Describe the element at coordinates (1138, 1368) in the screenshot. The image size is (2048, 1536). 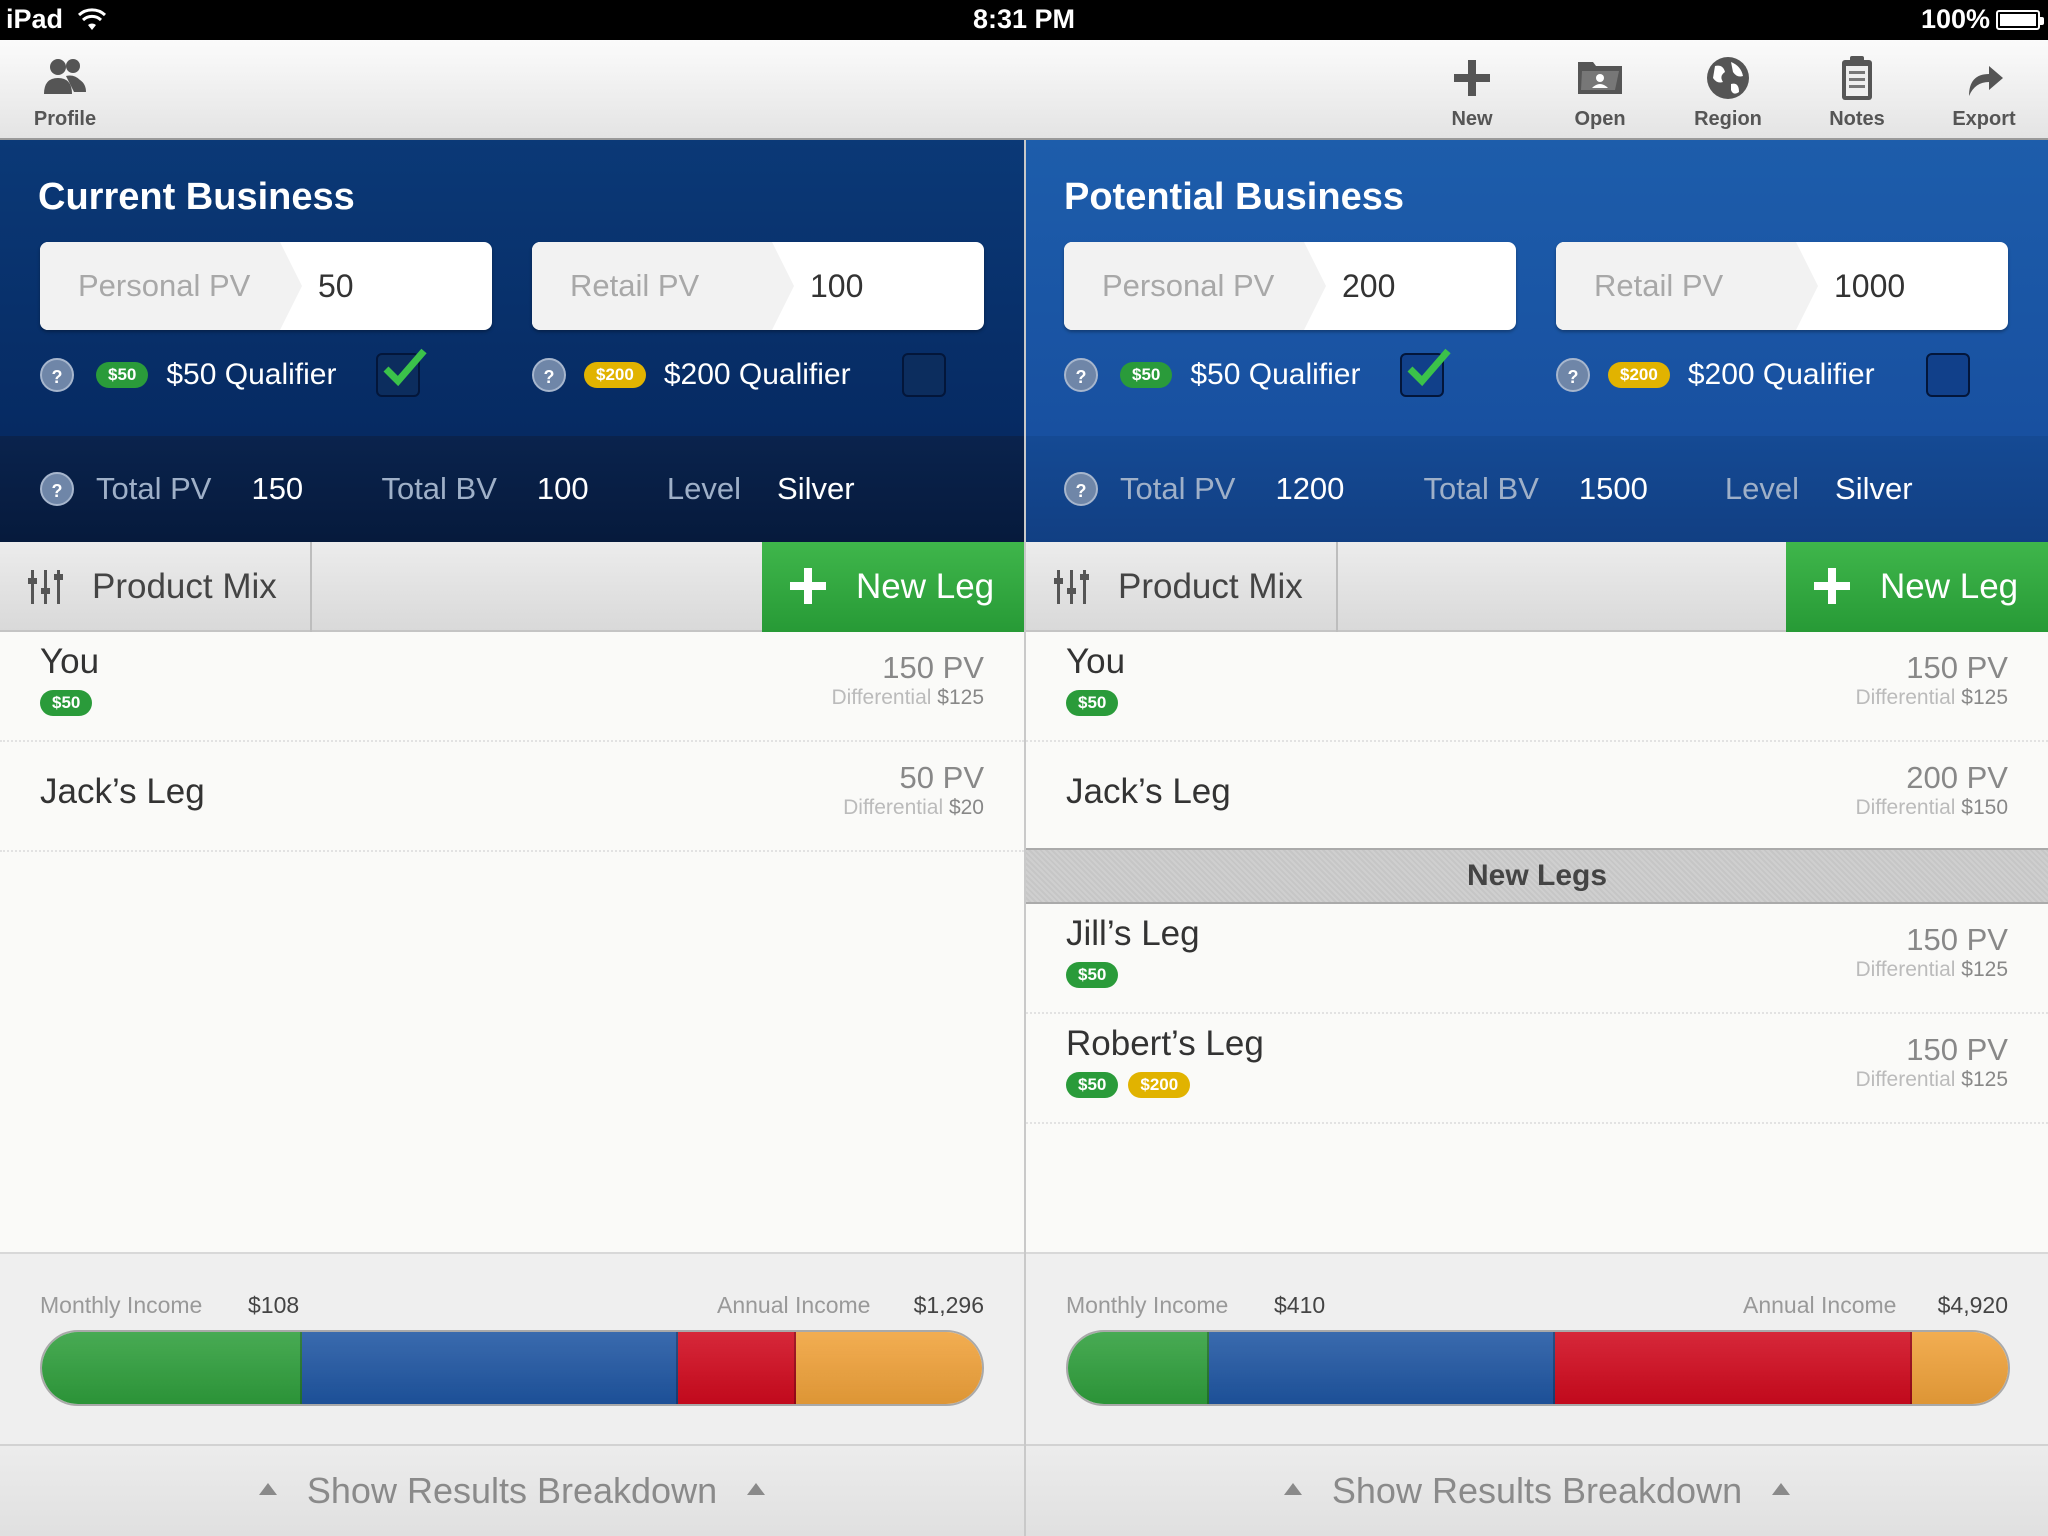
I see `income-segment-green` at that location.